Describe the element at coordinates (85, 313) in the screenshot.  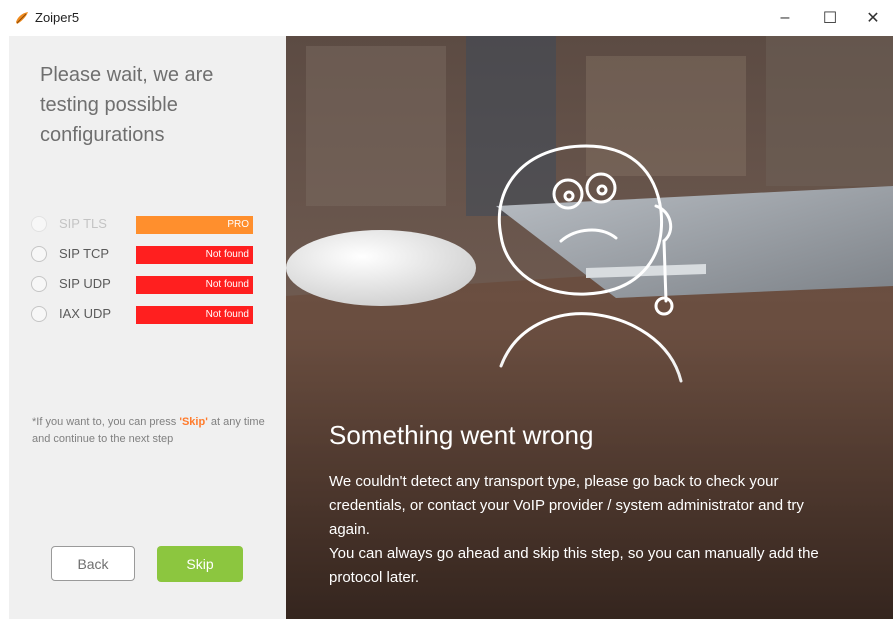
I see `option-label: IAX UDP` at that location.